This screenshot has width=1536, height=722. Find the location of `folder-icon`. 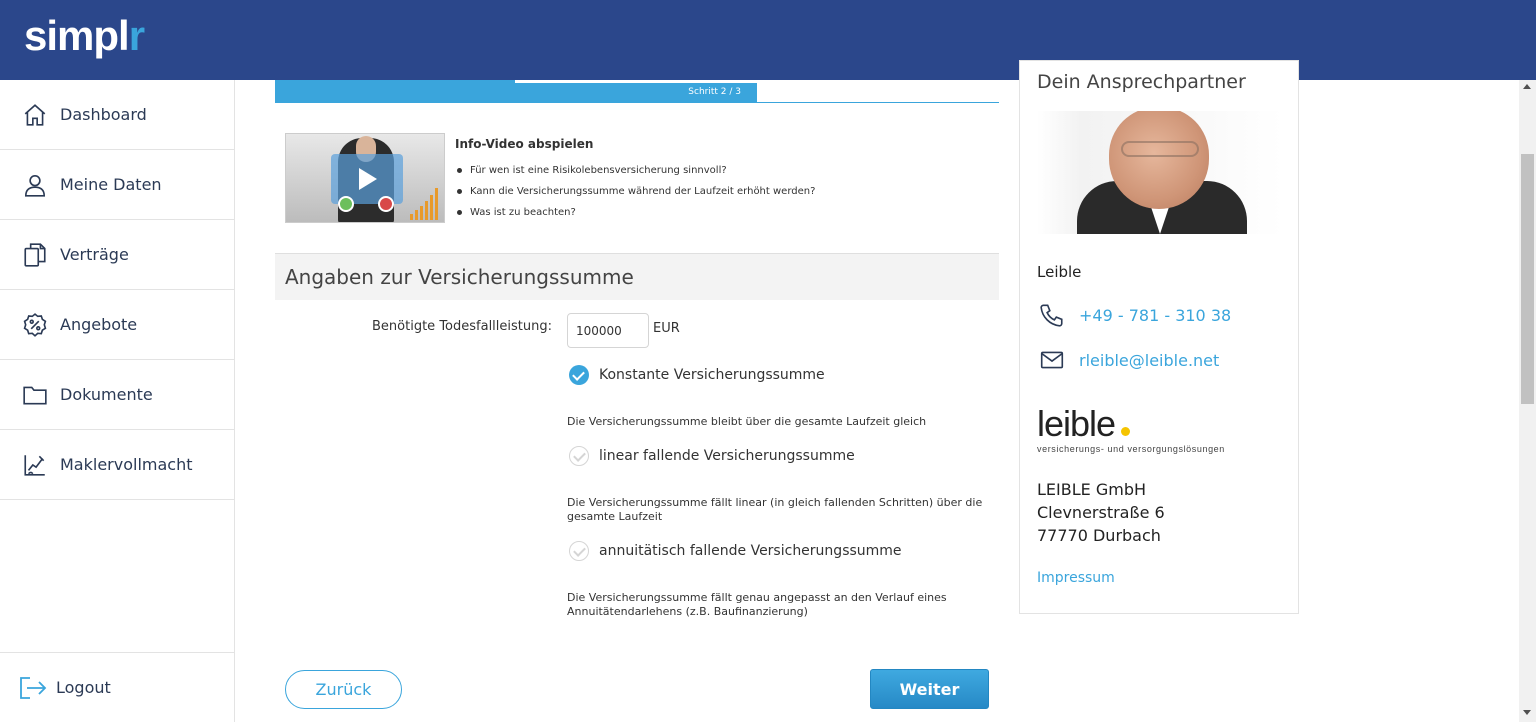

folder-icon is located at coordinates (35, 395).